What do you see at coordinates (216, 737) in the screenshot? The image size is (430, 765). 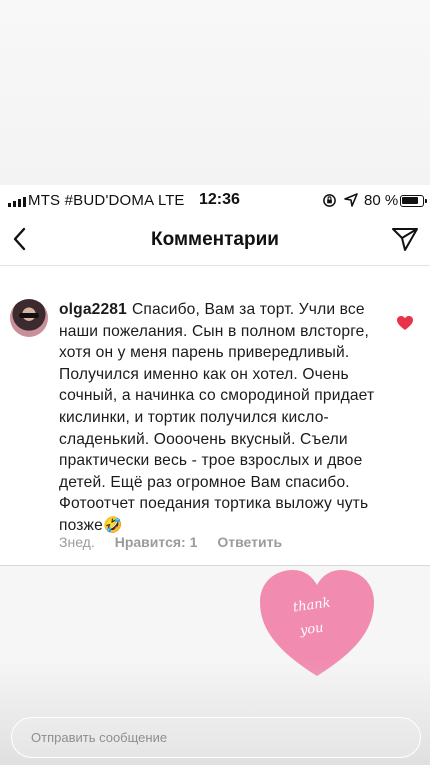 I see `send-message-input` at bounding box center [216, 737].